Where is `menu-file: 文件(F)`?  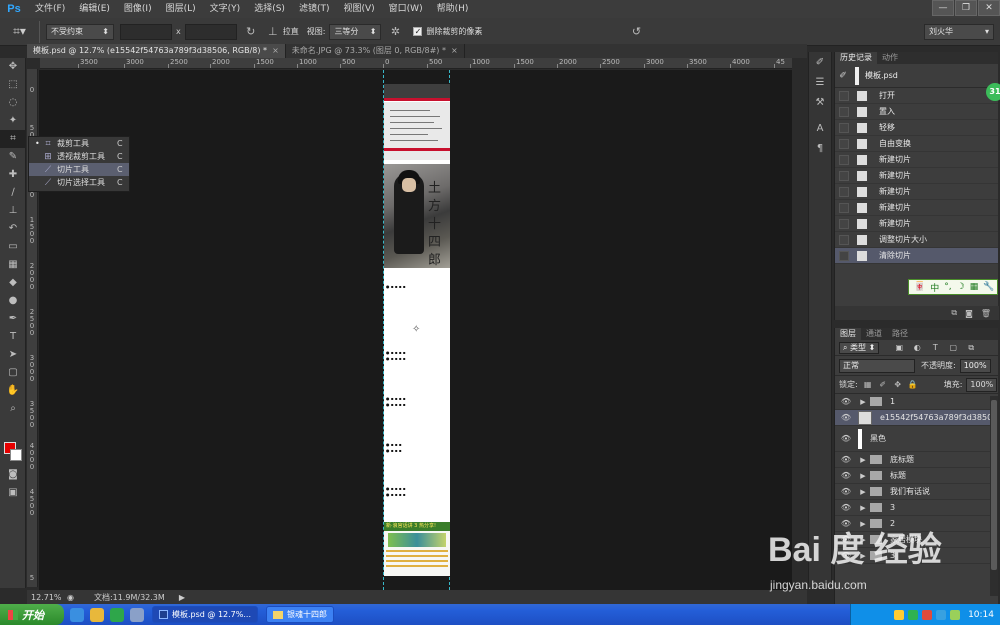 menu-file: 文件(F) is located at coordinates (50, 9).